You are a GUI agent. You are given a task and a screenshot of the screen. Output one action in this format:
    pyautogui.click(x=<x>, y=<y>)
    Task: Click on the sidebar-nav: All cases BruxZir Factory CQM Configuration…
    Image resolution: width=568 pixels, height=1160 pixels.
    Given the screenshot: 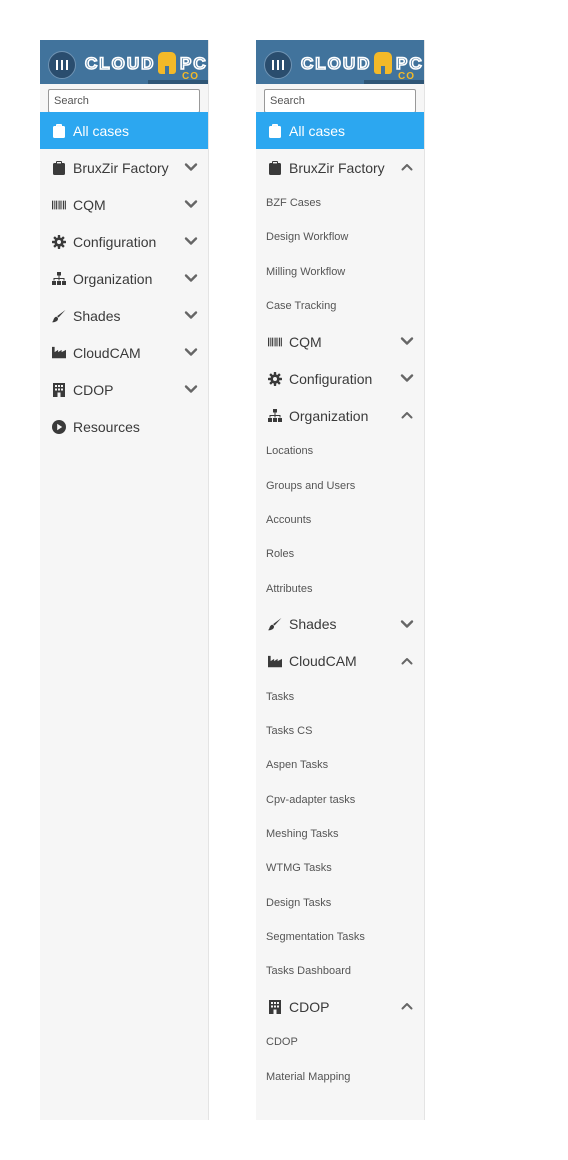 What is the action you would take?
    pyautogui.click(x=124, y=278)
    